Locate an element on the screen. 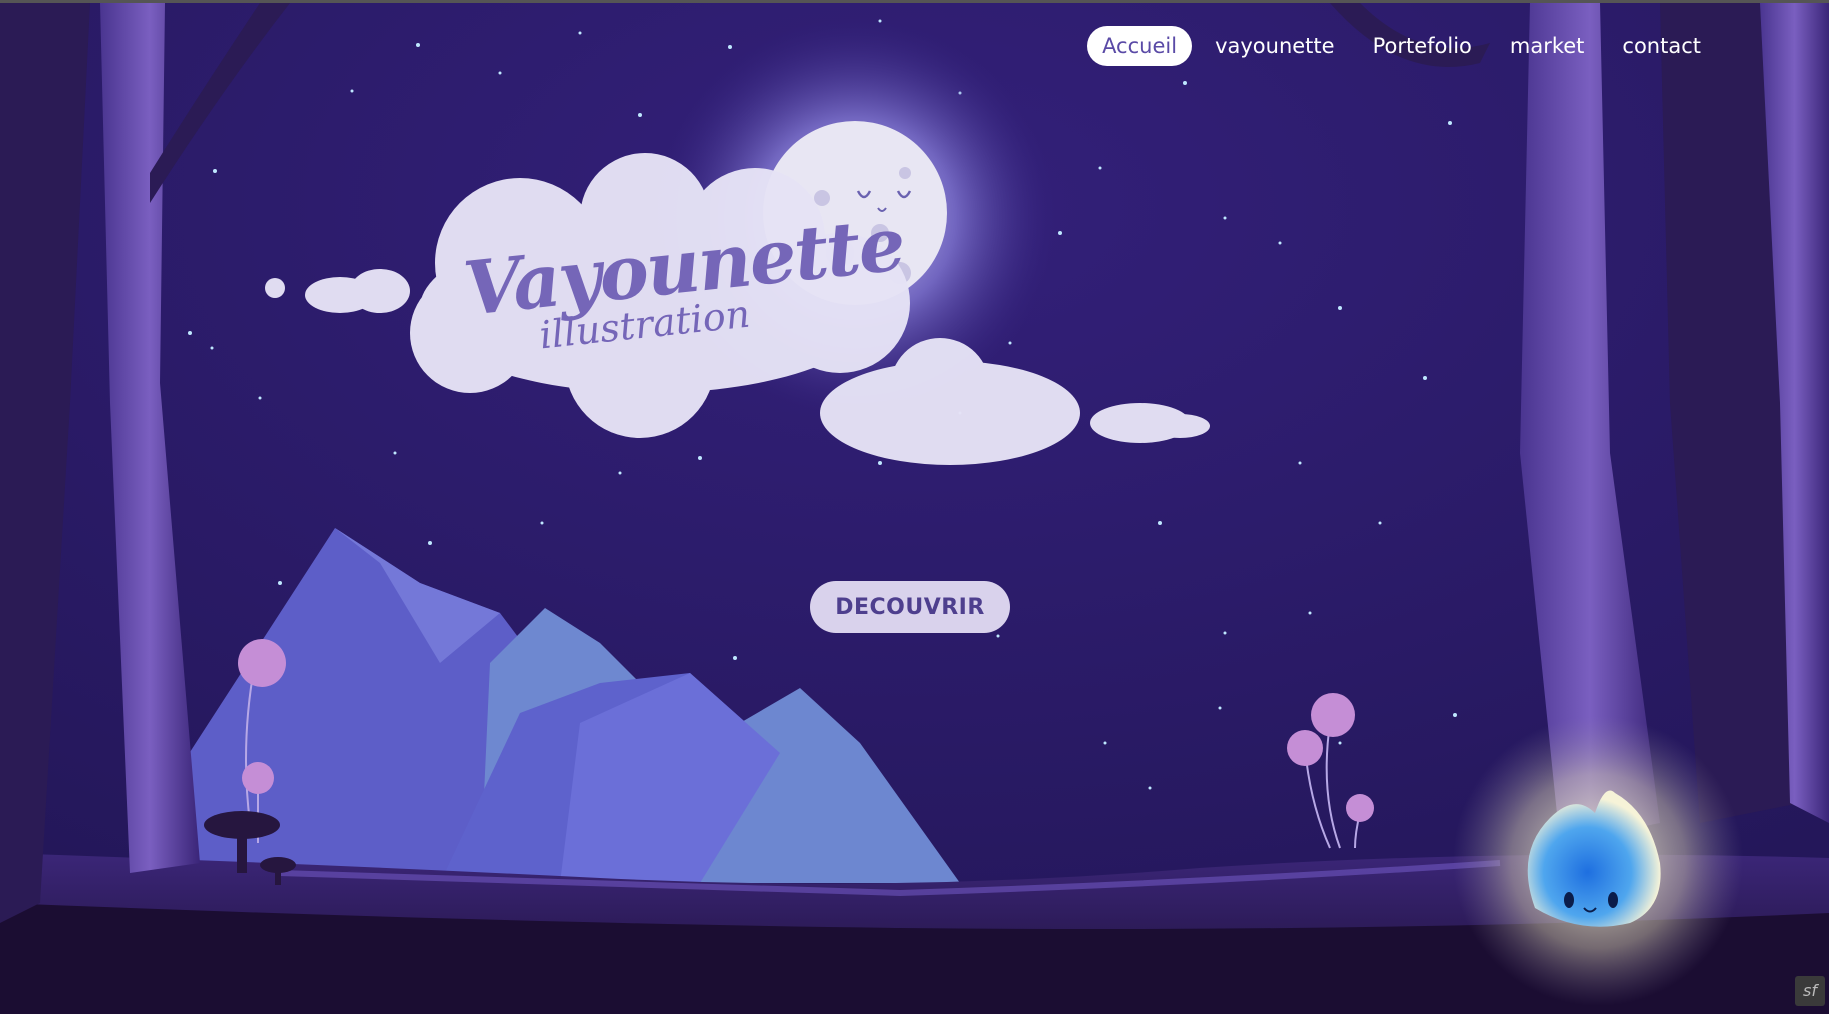 Image resolution: width=1829 pixels, height=1014 pixels. symfony-icon: sf is located at coordinates (1810, 991).